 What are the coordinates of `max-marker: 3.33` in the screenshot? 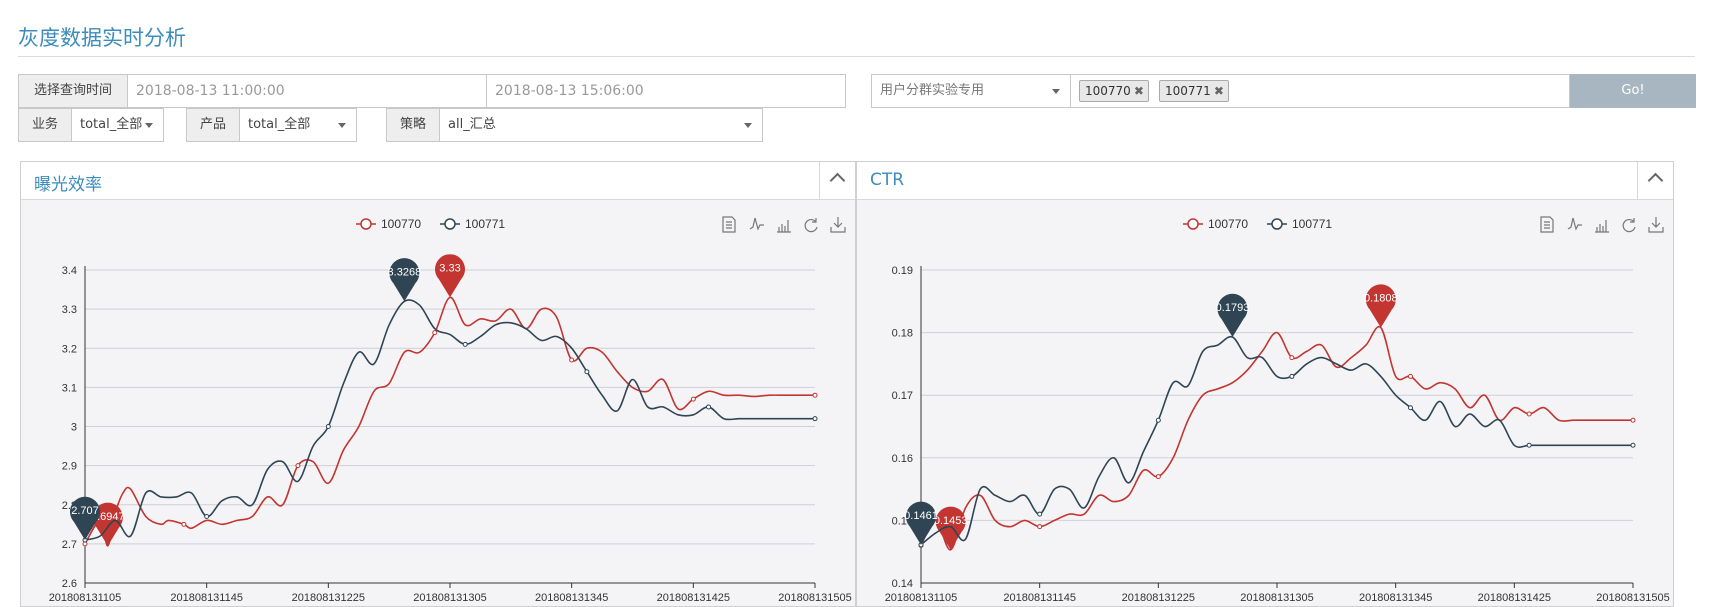 It's located at (450, 276).